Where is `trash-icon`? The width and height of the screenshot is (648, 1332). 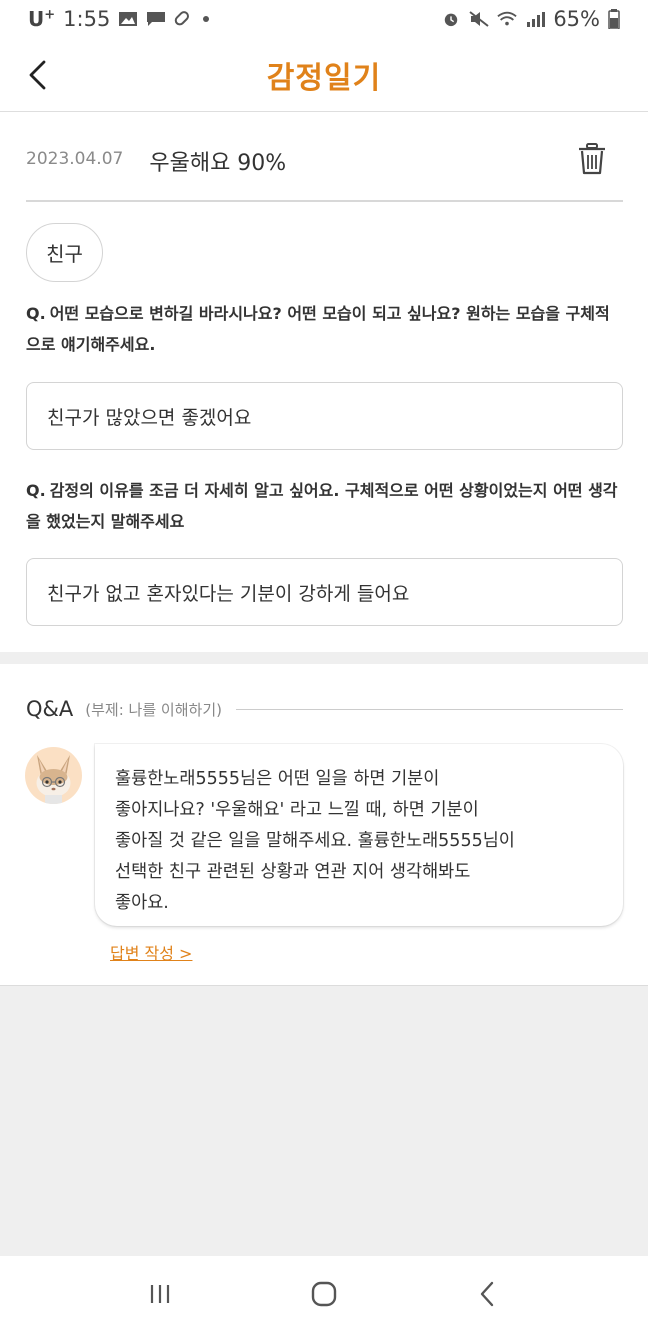
trash-icon is located at coordinates (592, 159).